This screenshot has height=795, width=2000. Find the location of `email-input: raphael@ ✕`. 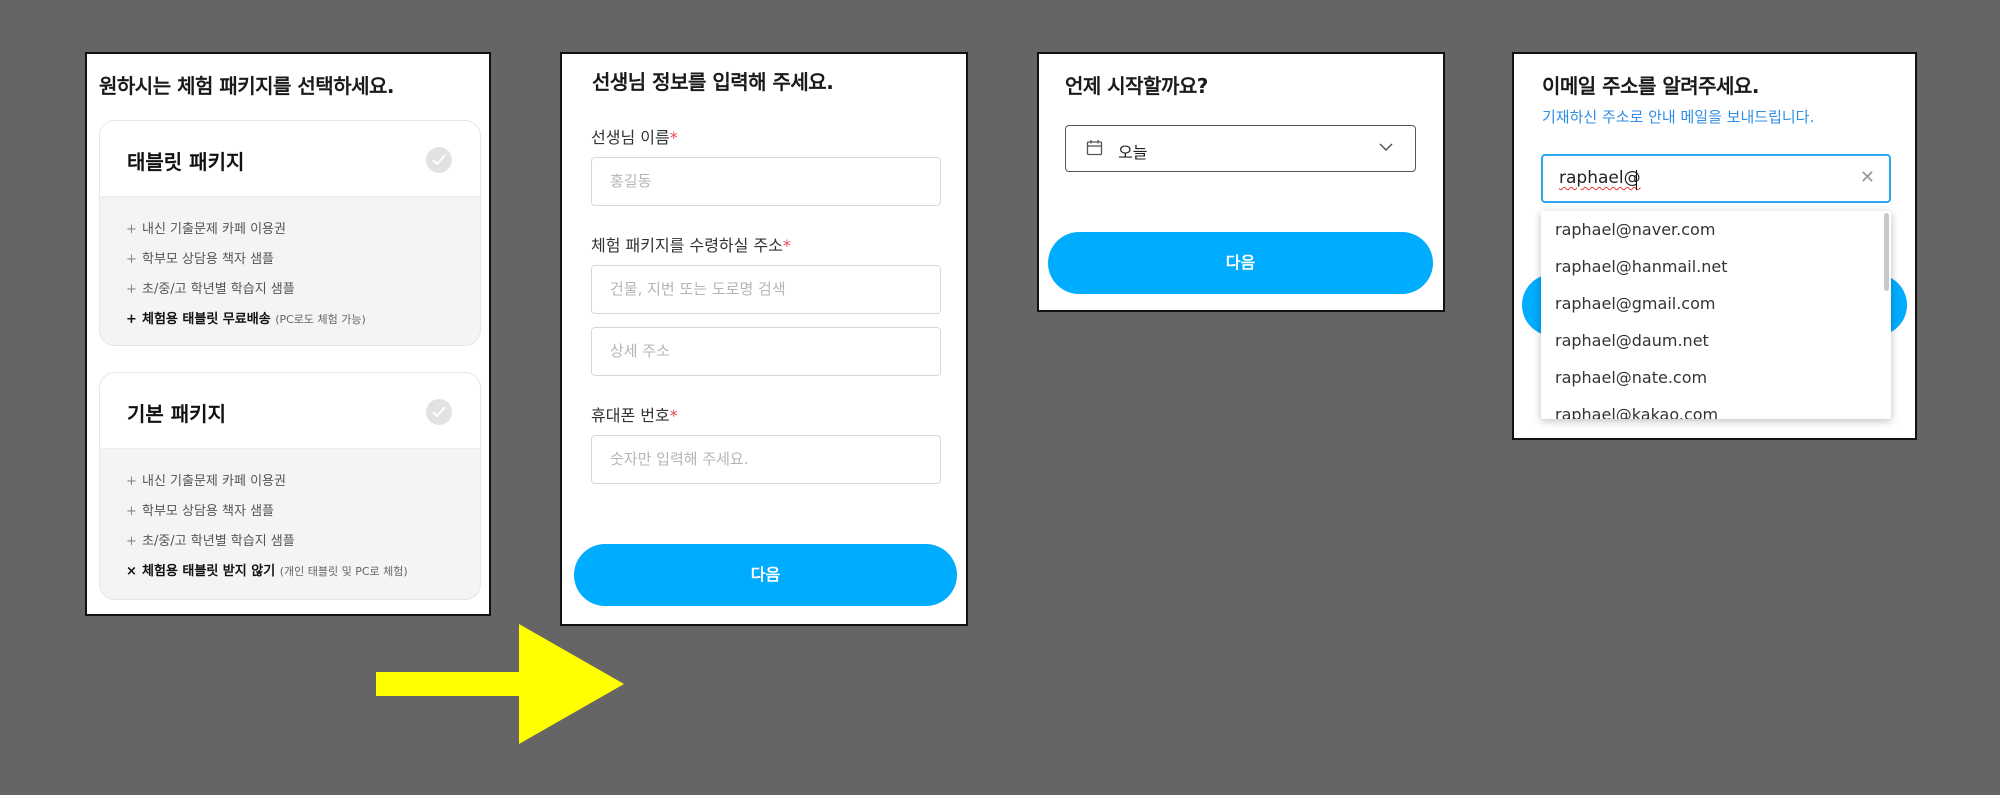

email-input: raphael@ ✕ is located at coordinates (1716, 178).